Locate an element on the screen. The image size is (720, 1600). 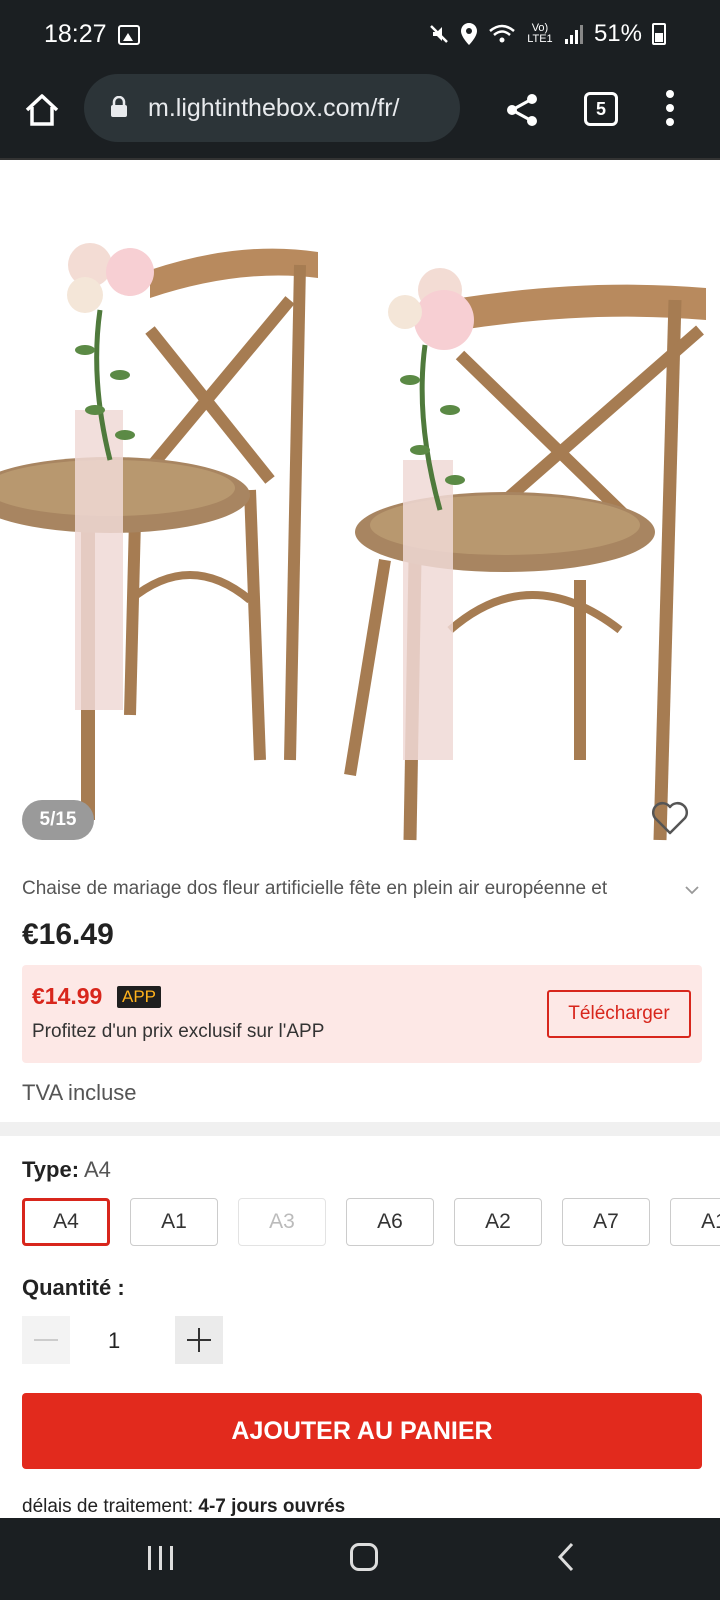
type-option-a6: A6 is located at coordinates (390, 1222).